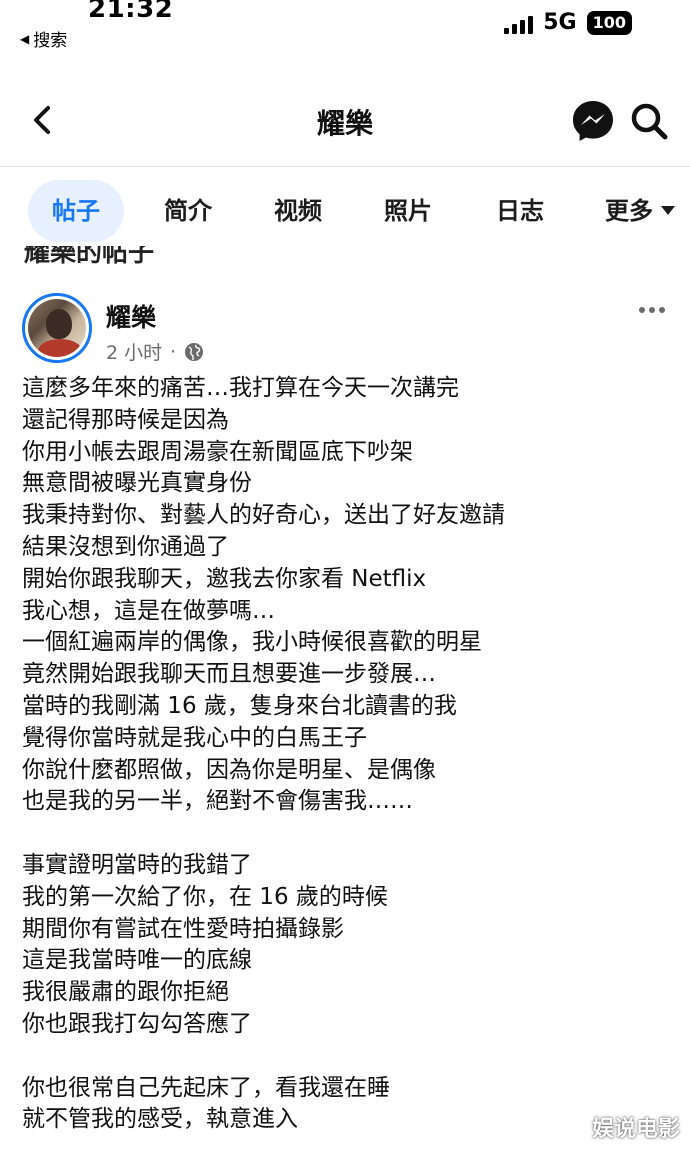 This screenshot has width=690, height=1155. What do you see at coordinates (239, 705) in the screenshot?
I see `post-text-line: 當時的我剛滿 16 歲，隻身來台北讀書的我` at bounding box center [239, 705].